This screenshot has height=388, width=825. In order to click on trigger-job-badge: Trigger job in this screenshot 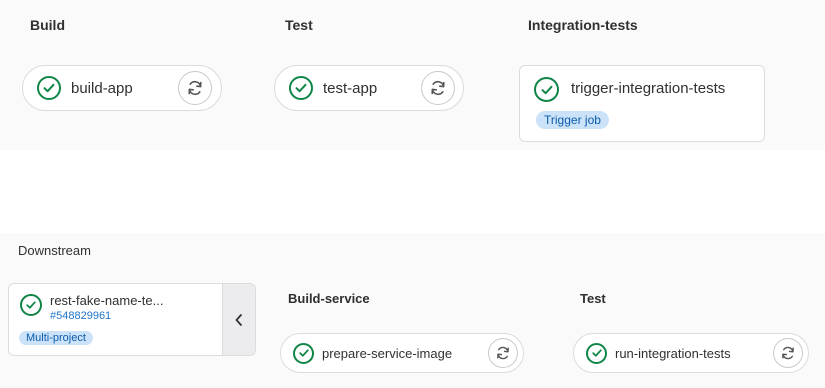, I will do `click(572, 120)`.